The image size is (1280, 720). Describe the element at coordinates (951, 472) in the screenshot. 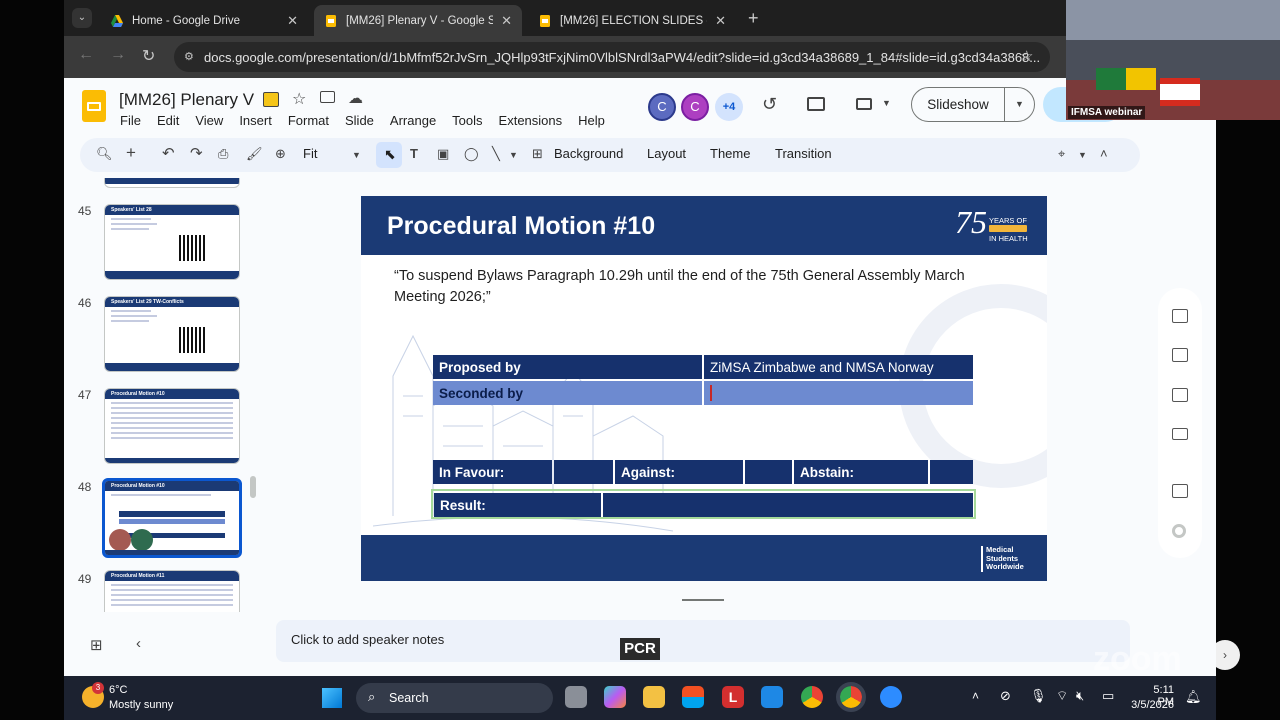

I see `abstain-count` at that location.